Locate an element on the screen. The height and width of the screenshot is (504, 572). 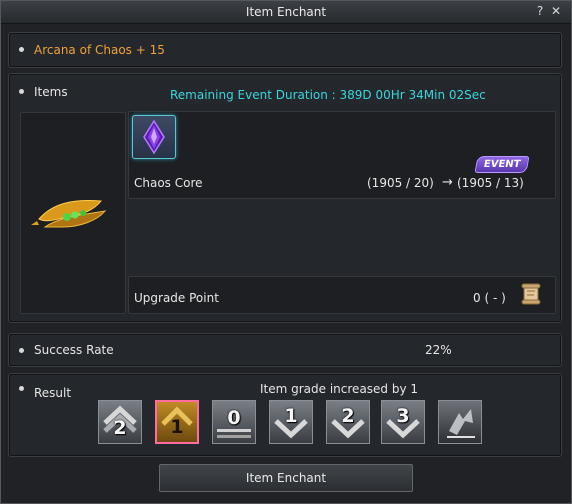
broken-item-icon is located at coordinates (461, 423).